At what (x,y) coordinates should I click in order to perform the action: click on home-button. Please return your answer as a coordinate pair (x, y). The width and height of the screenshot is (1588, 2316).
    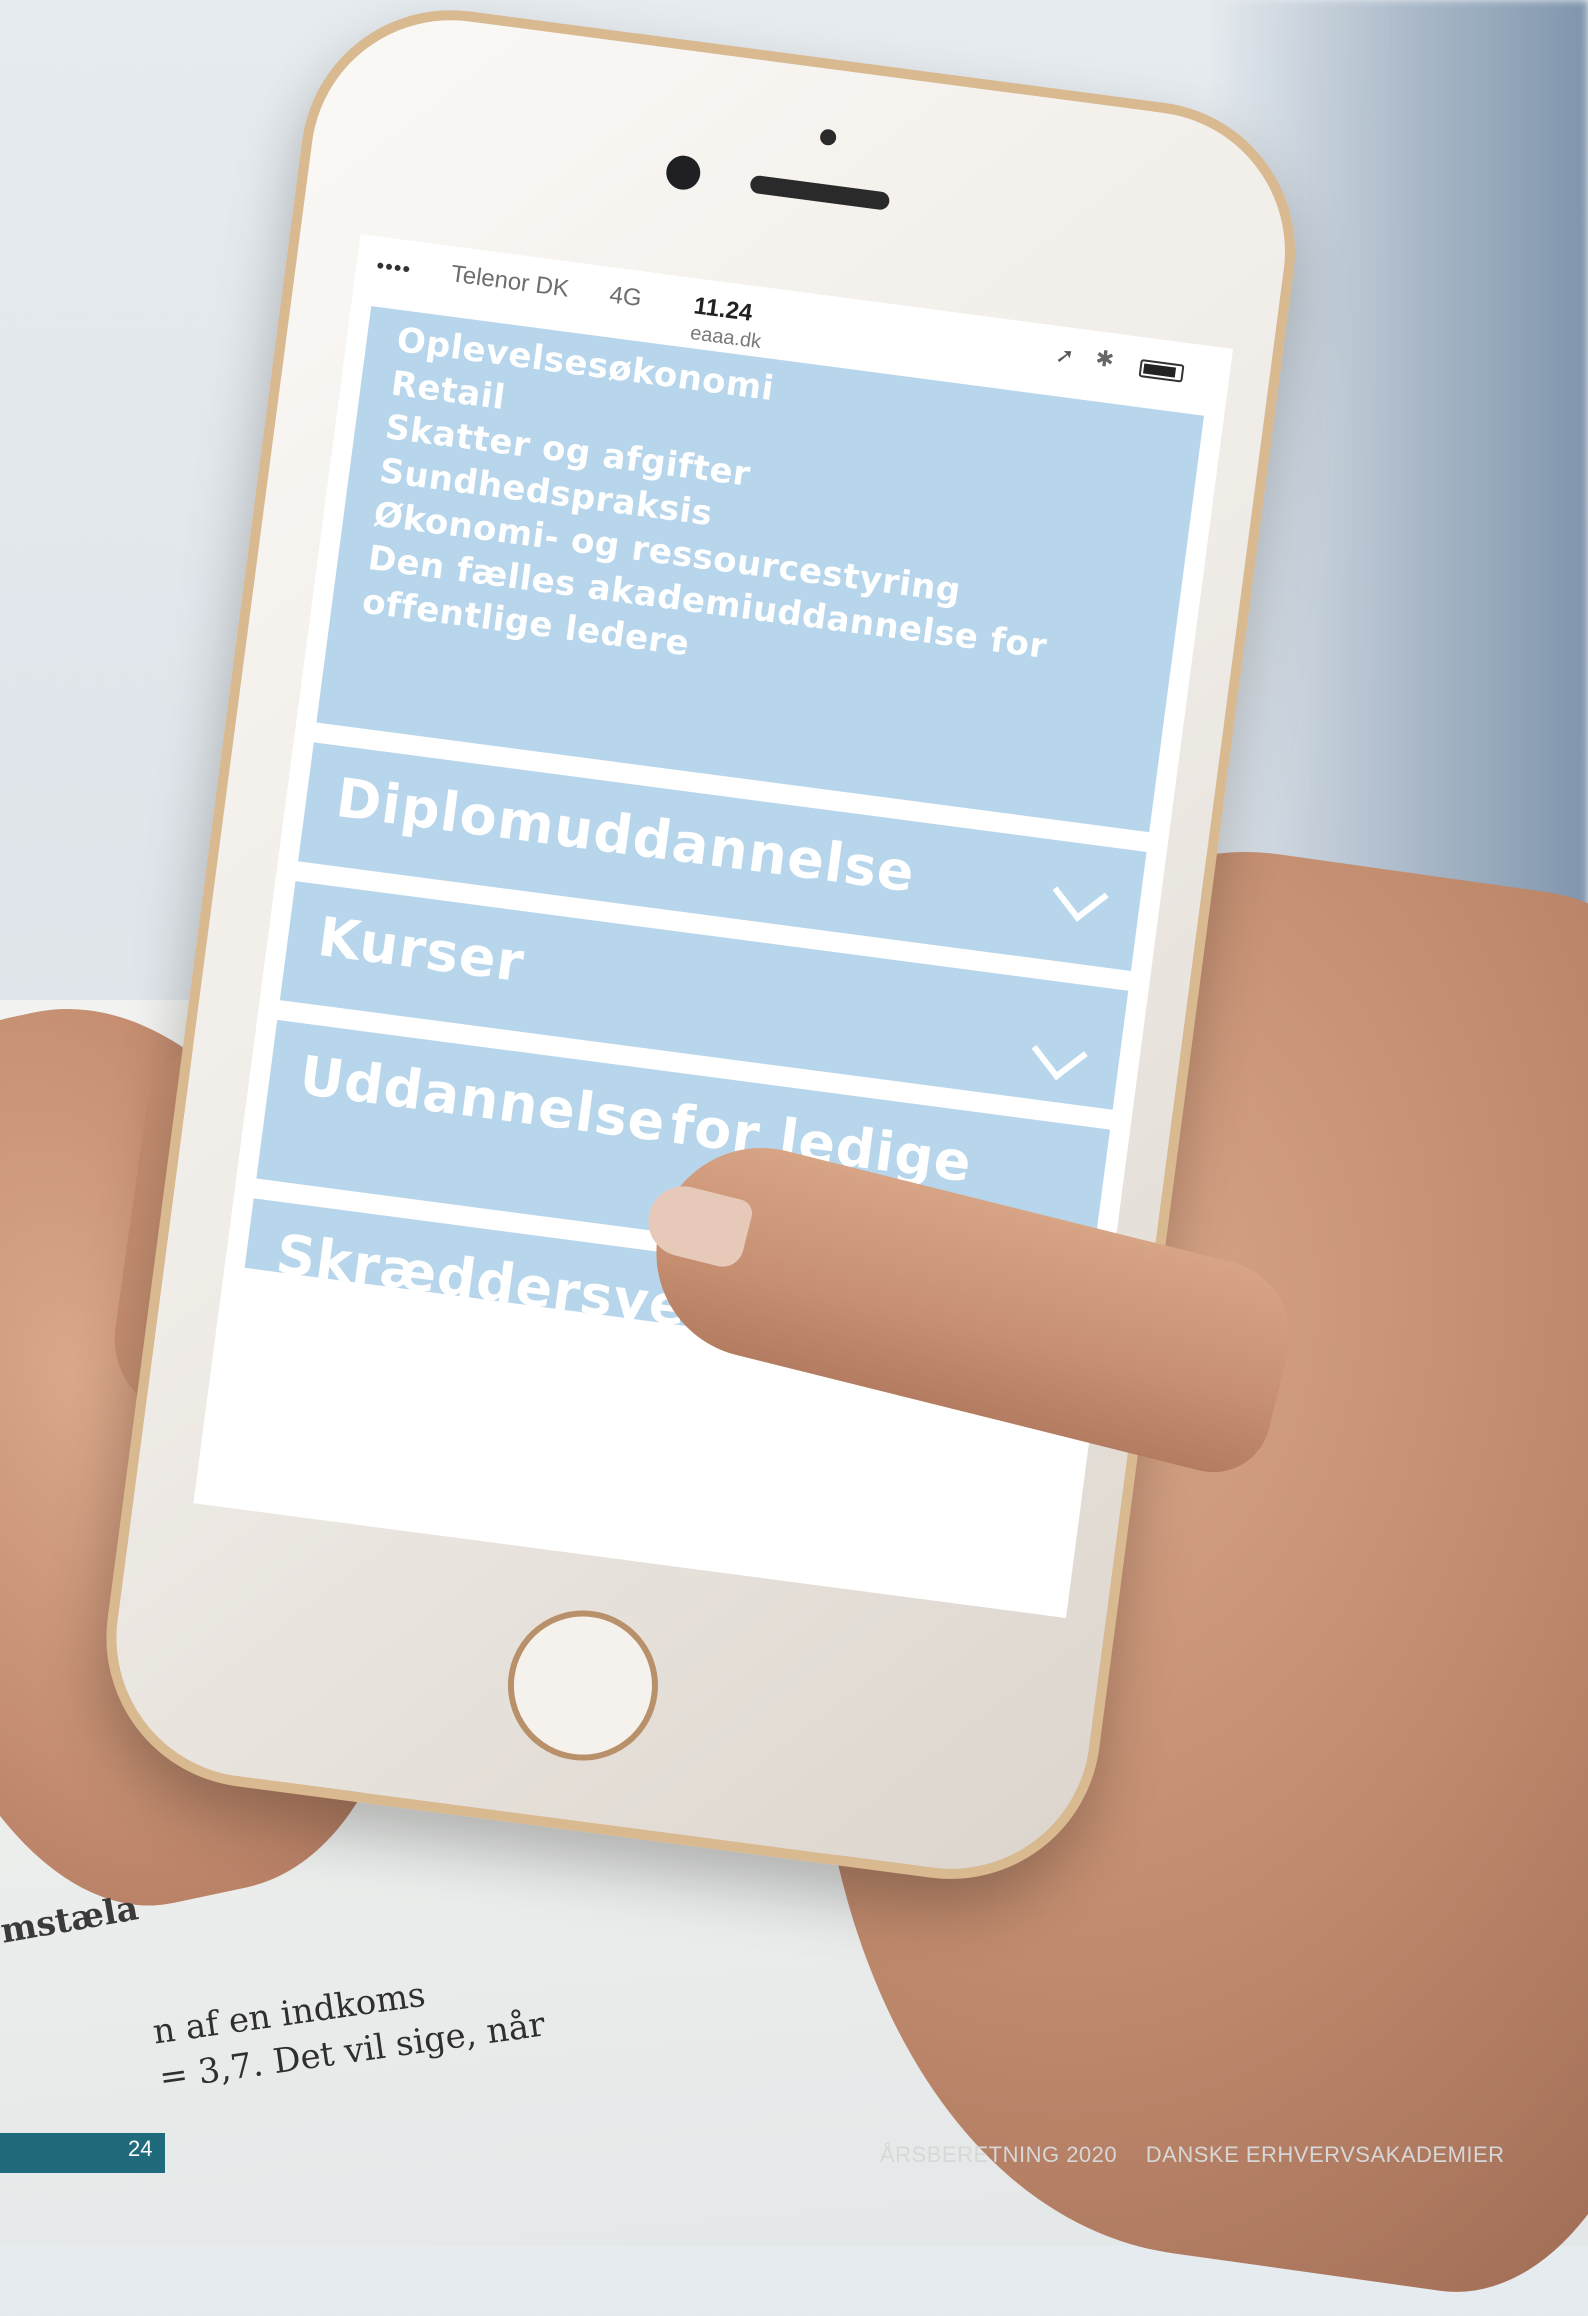
    Looking at the image, I should click on (583, 1685).